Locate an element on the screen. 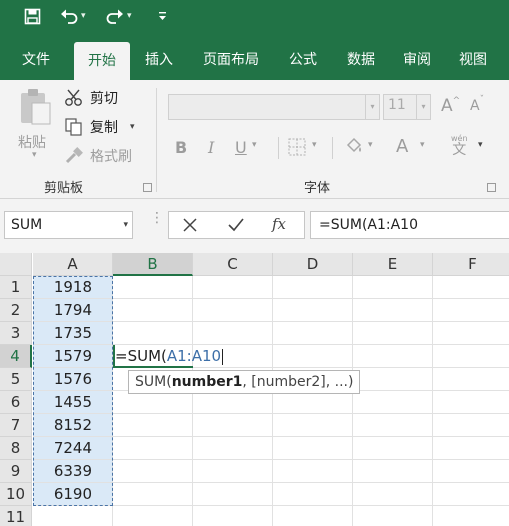 Image resolution: width=509 pixels, height=526 pixels. cell-a3: 1735 is located at coordinates (73, 333).